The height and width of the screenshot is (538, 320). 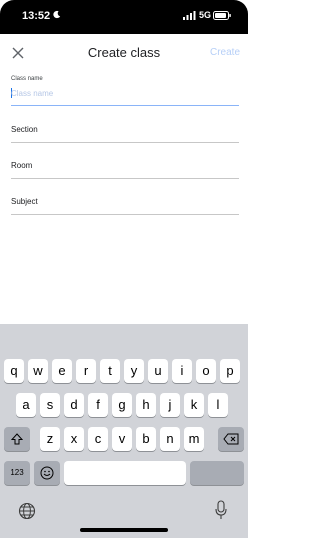 What do you see at coordinates (122, 439) in the screenshot?
I see `key: v` at bounding box center [122, 439].